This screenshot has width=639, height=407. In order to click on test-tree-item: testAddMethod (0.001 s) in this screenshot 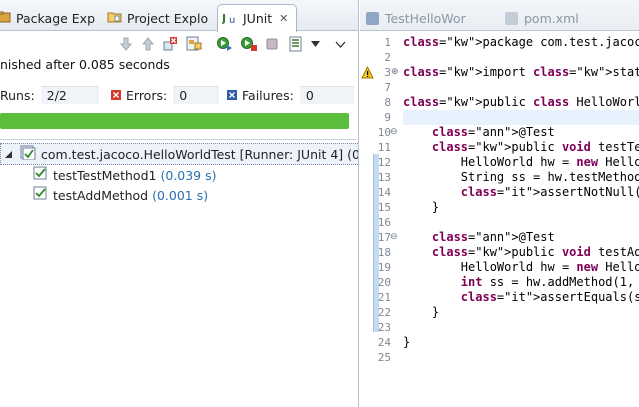, I will do `click(120, 195)`.